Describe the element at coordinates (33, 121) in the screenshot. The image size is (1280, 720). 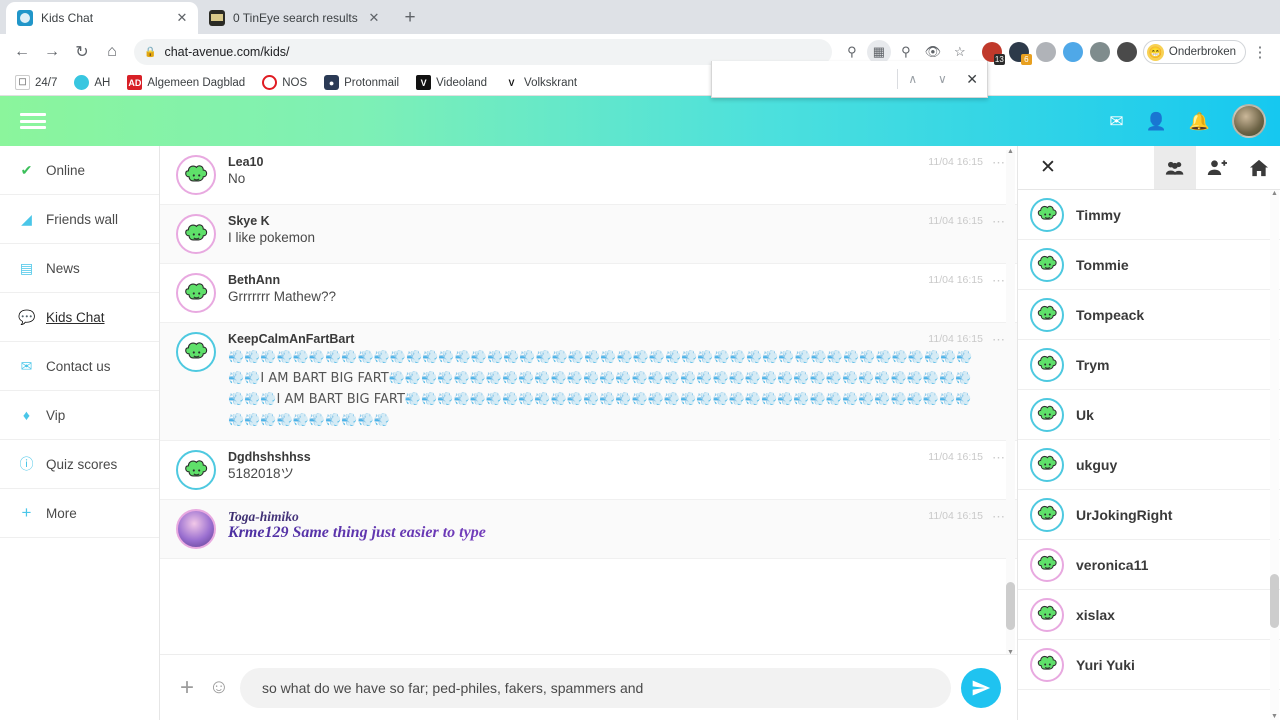
I see `hamburger-icon` at that location.